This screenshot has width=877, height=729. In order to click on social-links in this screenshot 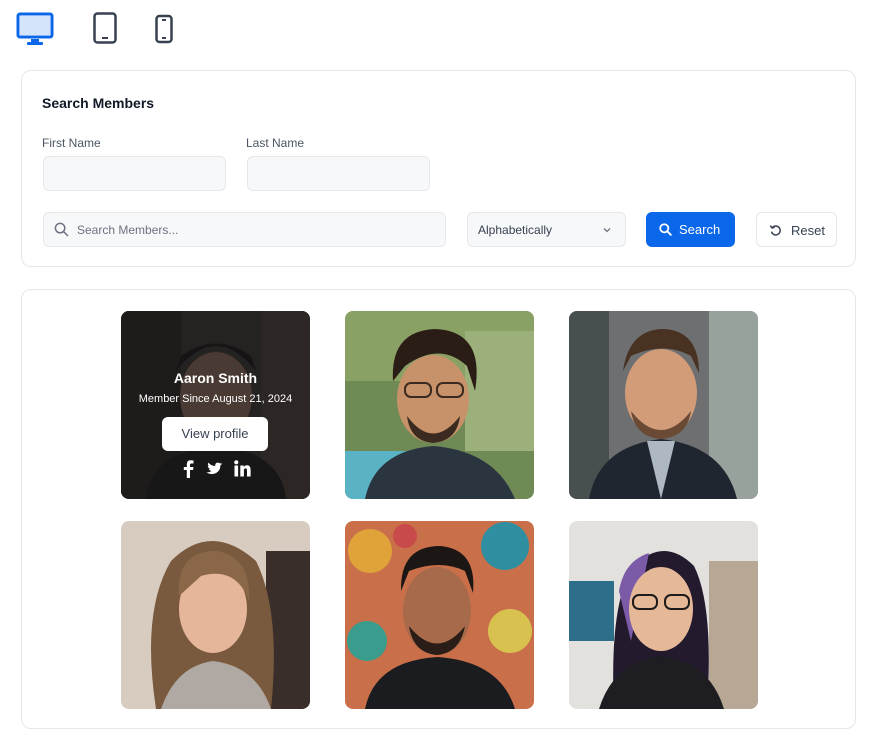, I will do `click(215, 470)`.